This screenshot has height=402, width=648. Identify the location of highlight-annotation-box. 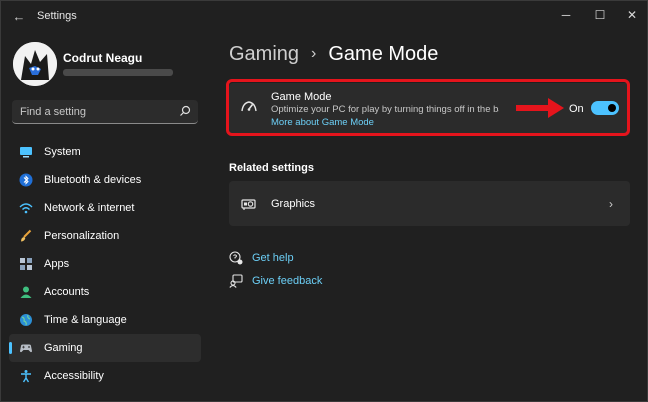
(428, 107).